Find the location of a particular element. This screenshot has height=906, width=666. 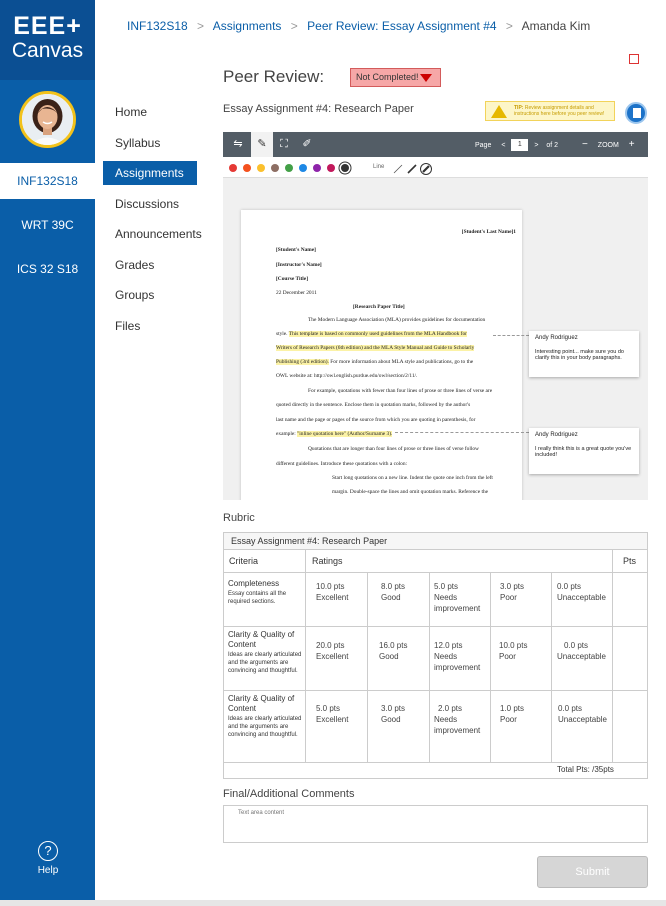

rating-cell: 10.0 pts Poor is located at coordinates (513, 651).